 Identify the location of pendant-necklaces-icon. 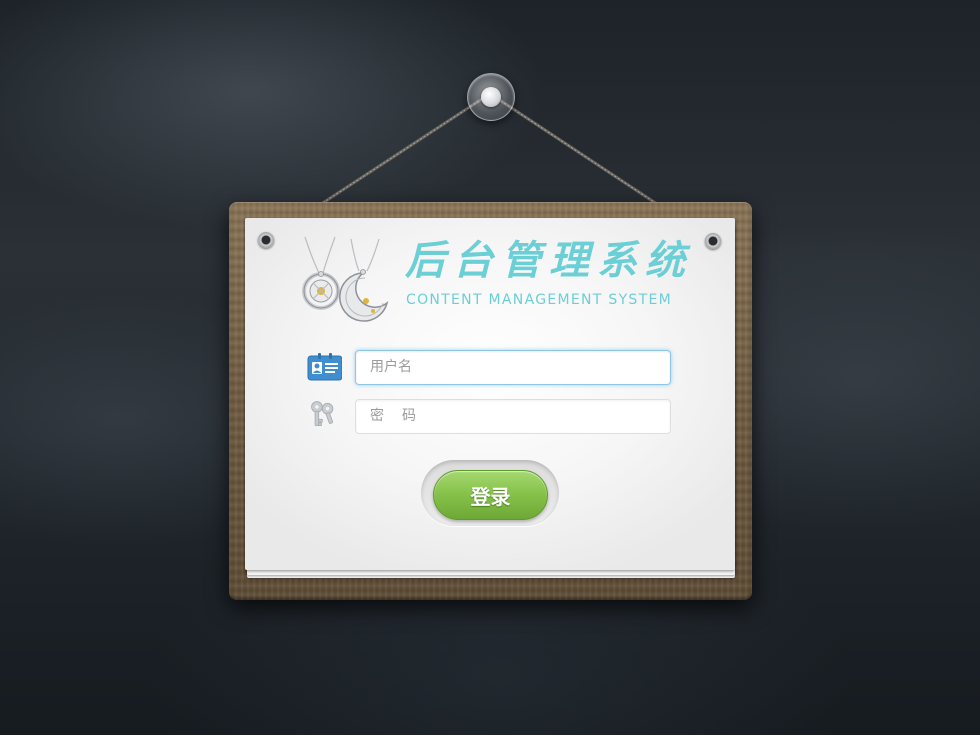
(345, 279).